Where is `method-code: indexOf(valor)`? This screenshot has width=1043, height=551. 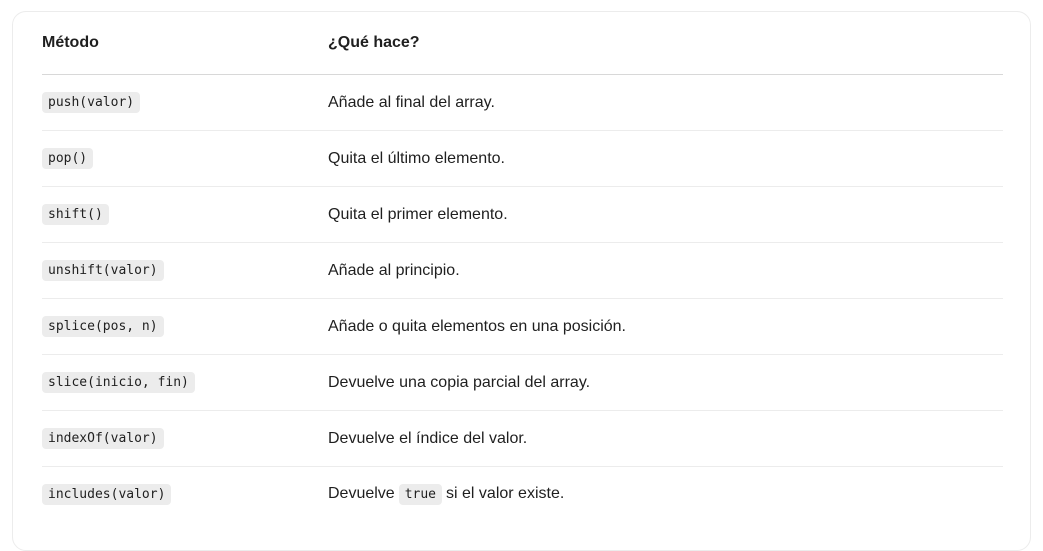
method-code: indexOf(valor) is located at coordinates (103, 438).